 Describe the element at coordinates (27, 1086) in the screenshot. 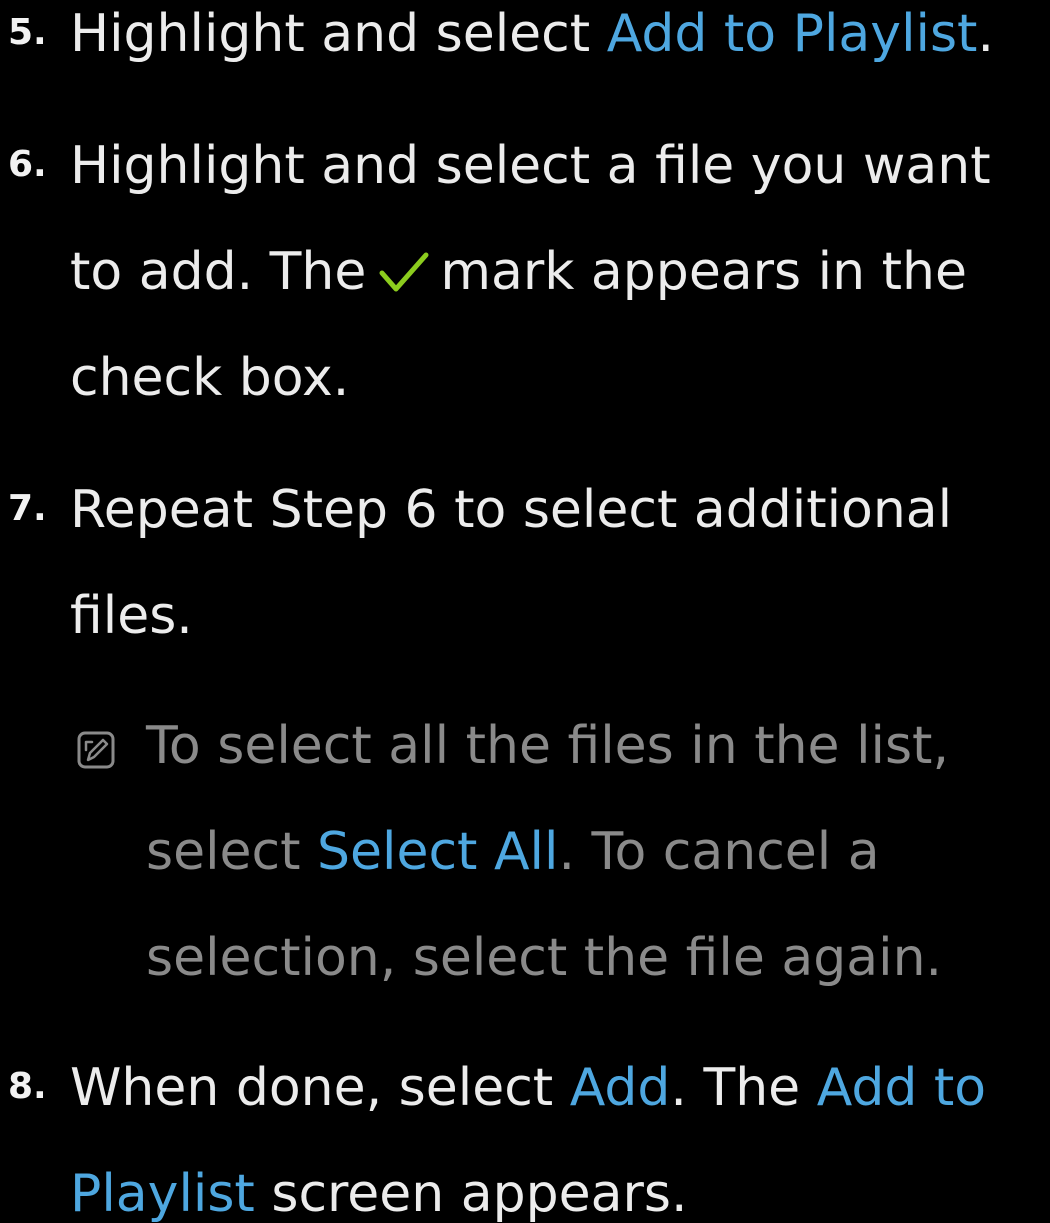

I see `step-number: 8.` at that location.